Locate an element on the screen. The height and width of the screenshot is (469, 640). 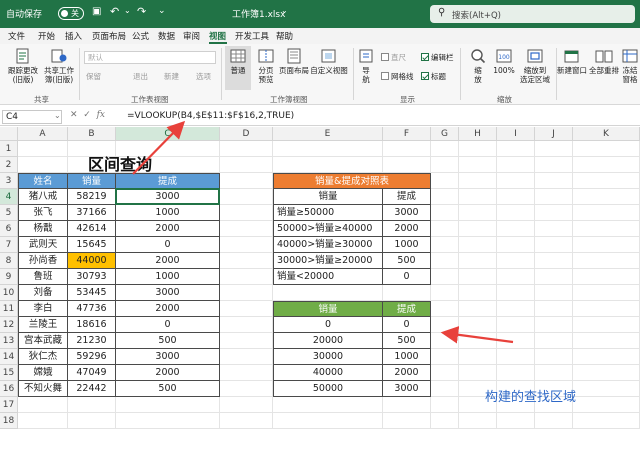
page-layout-button: 页面布局 is located at coordinates (294, 61).